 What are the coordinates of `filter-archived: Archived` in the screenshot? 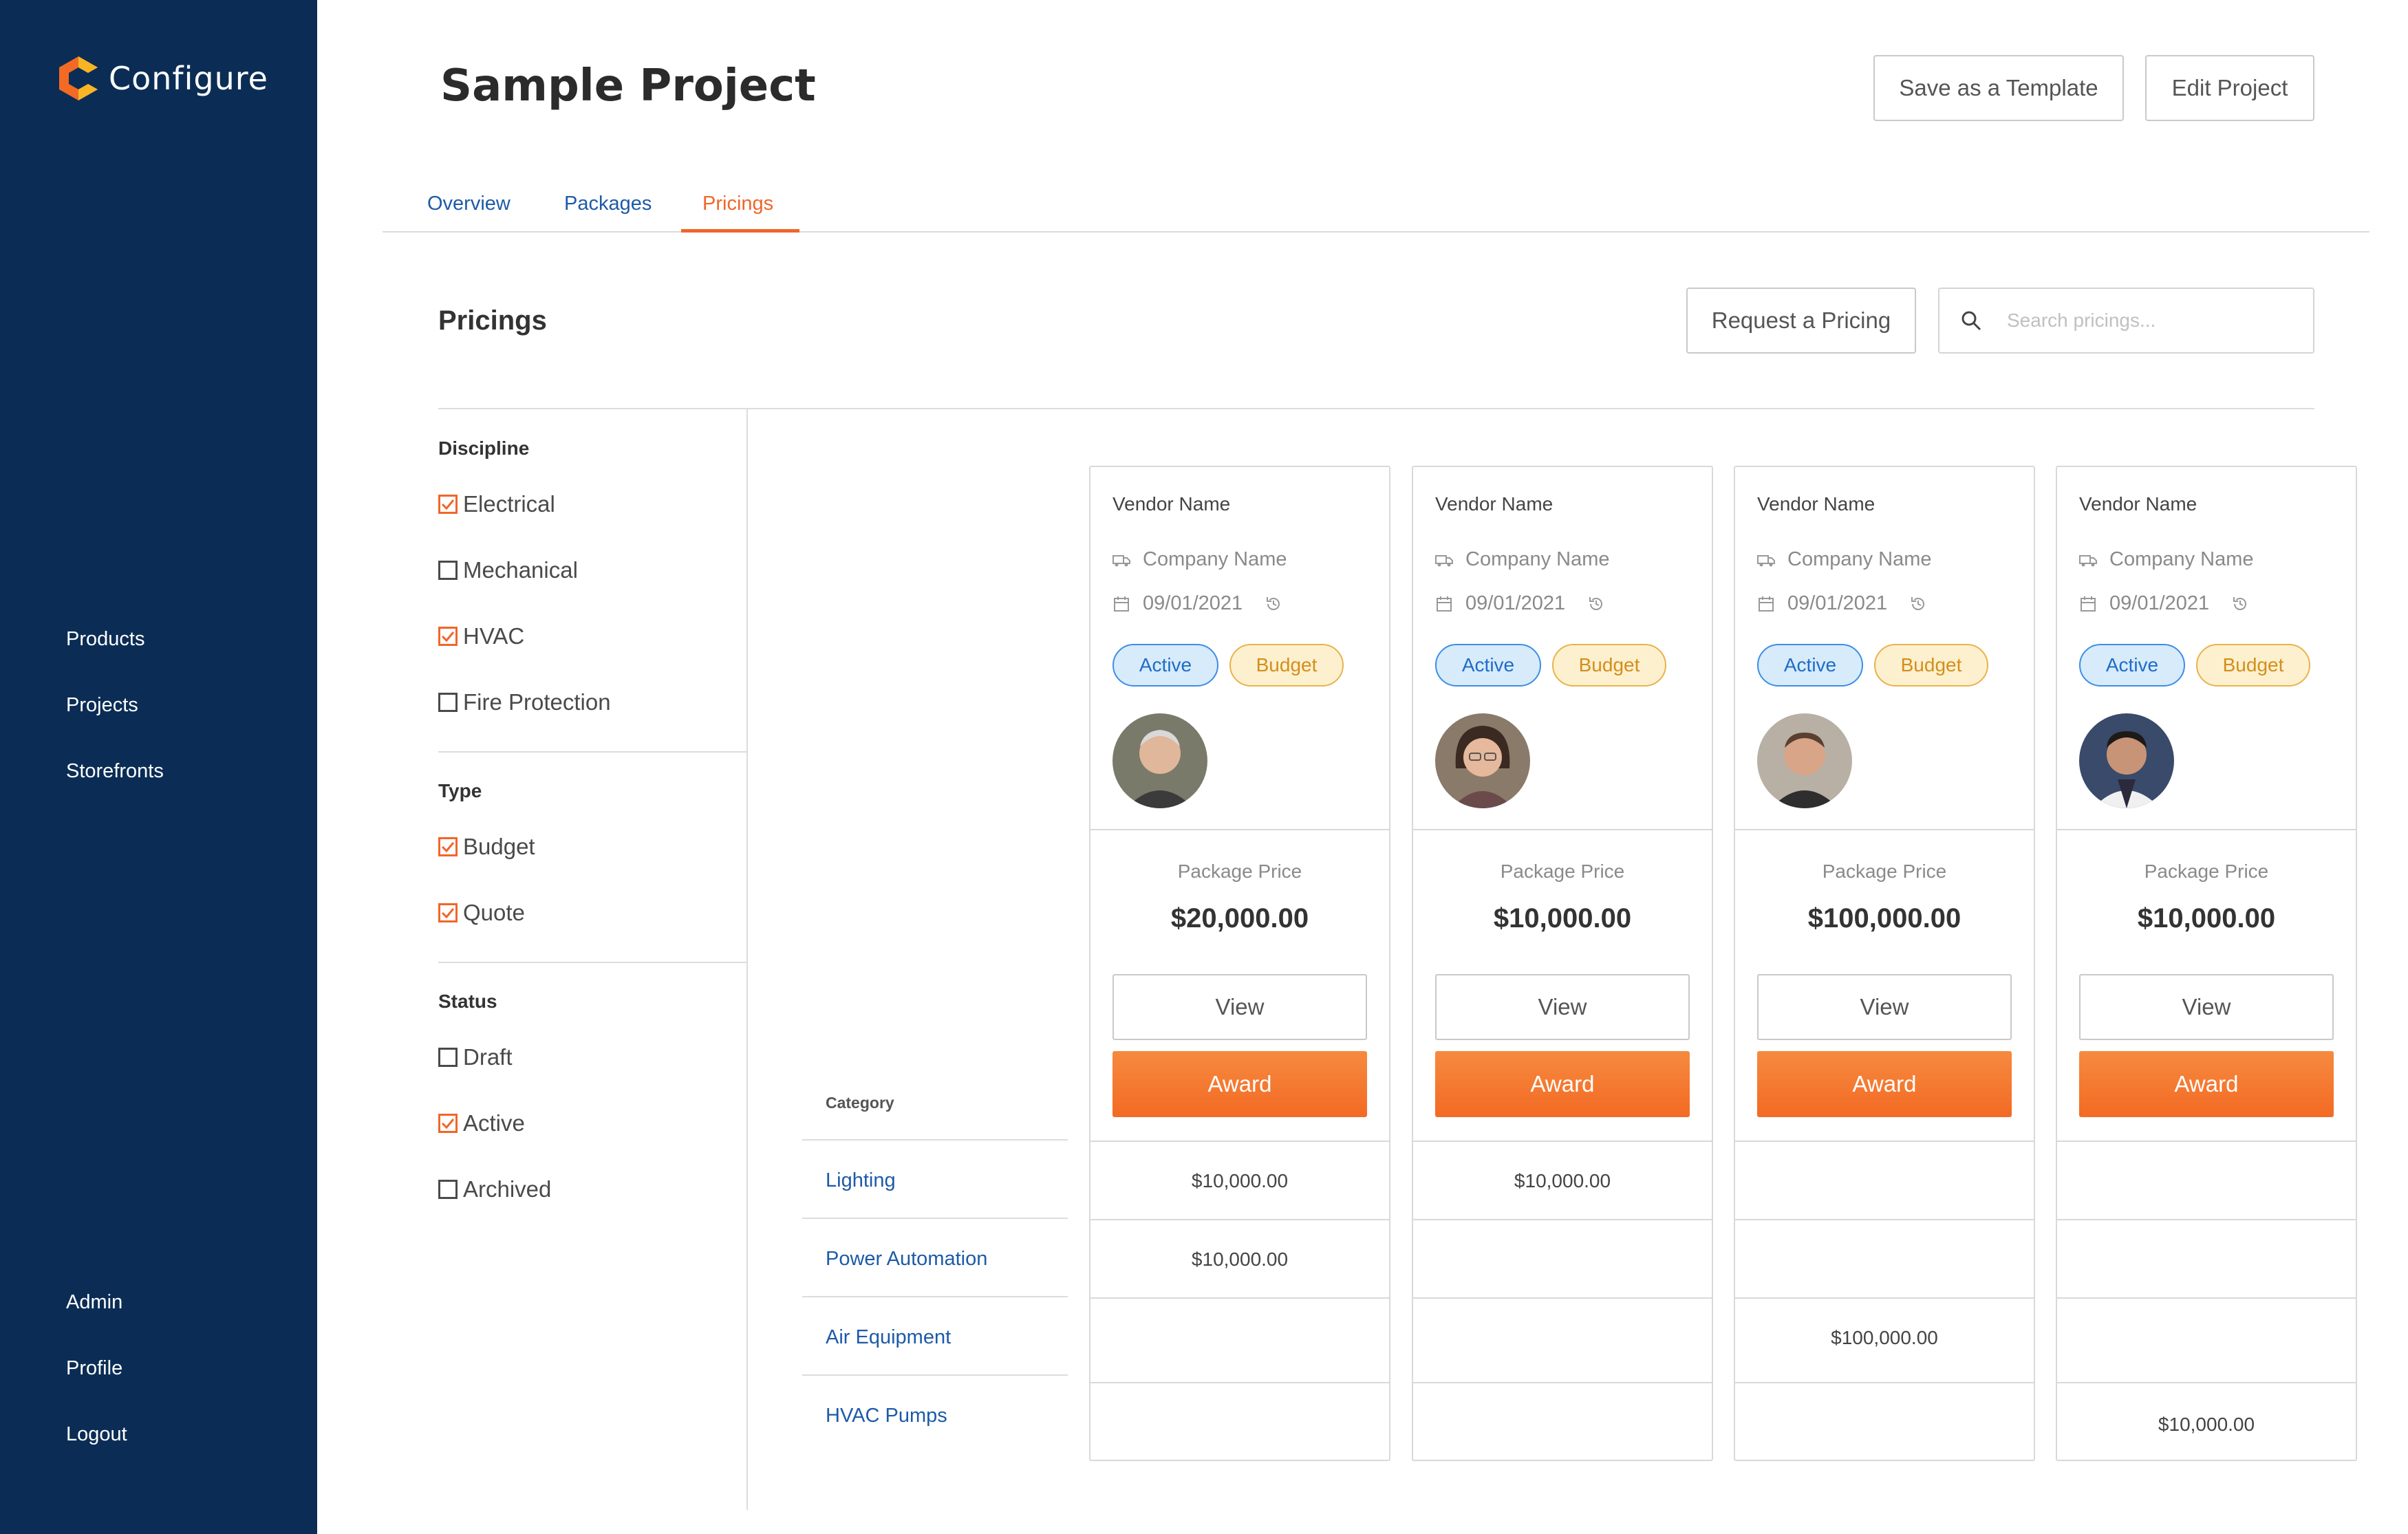 It's located at (494, 1189).